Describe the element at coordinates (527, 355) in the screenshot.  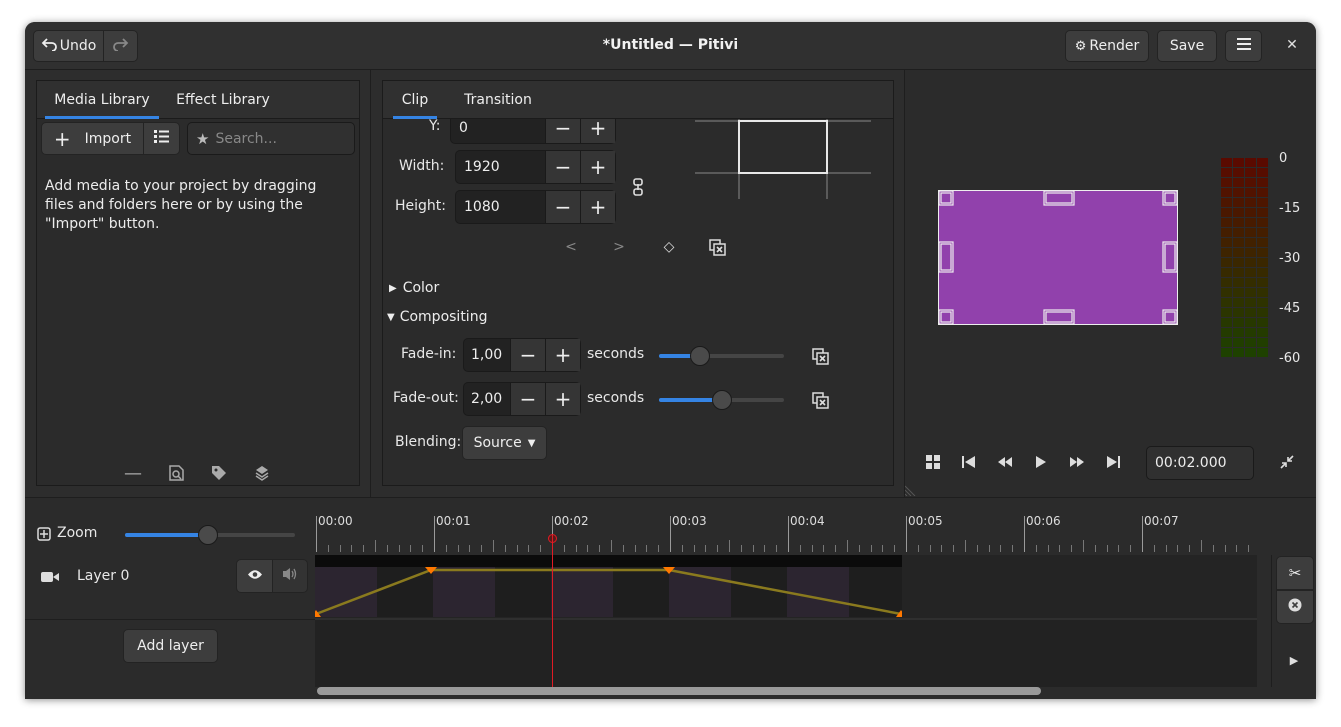
I see `fadein-decrement-button: −` at that location.